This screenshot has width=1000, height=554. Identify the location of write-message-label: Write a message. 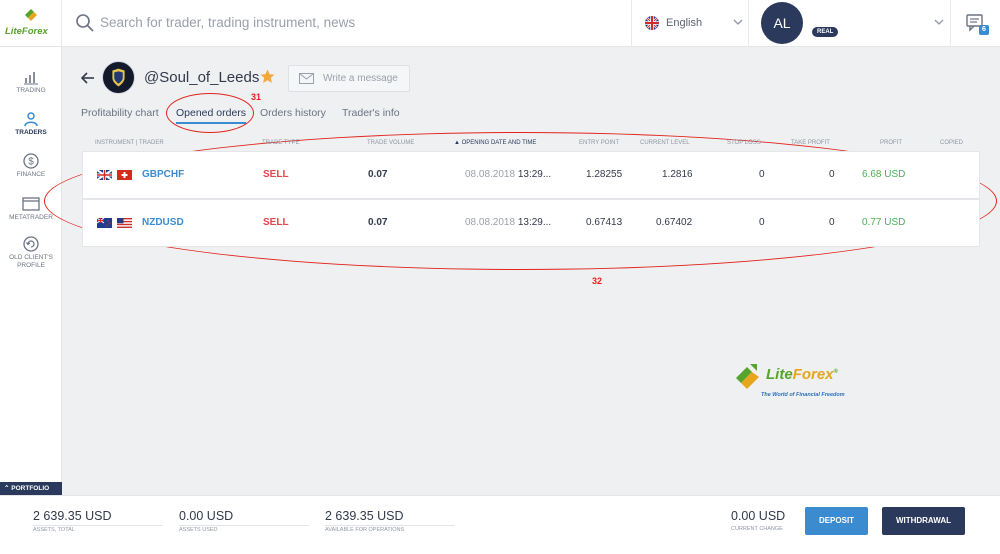
(360, 78).